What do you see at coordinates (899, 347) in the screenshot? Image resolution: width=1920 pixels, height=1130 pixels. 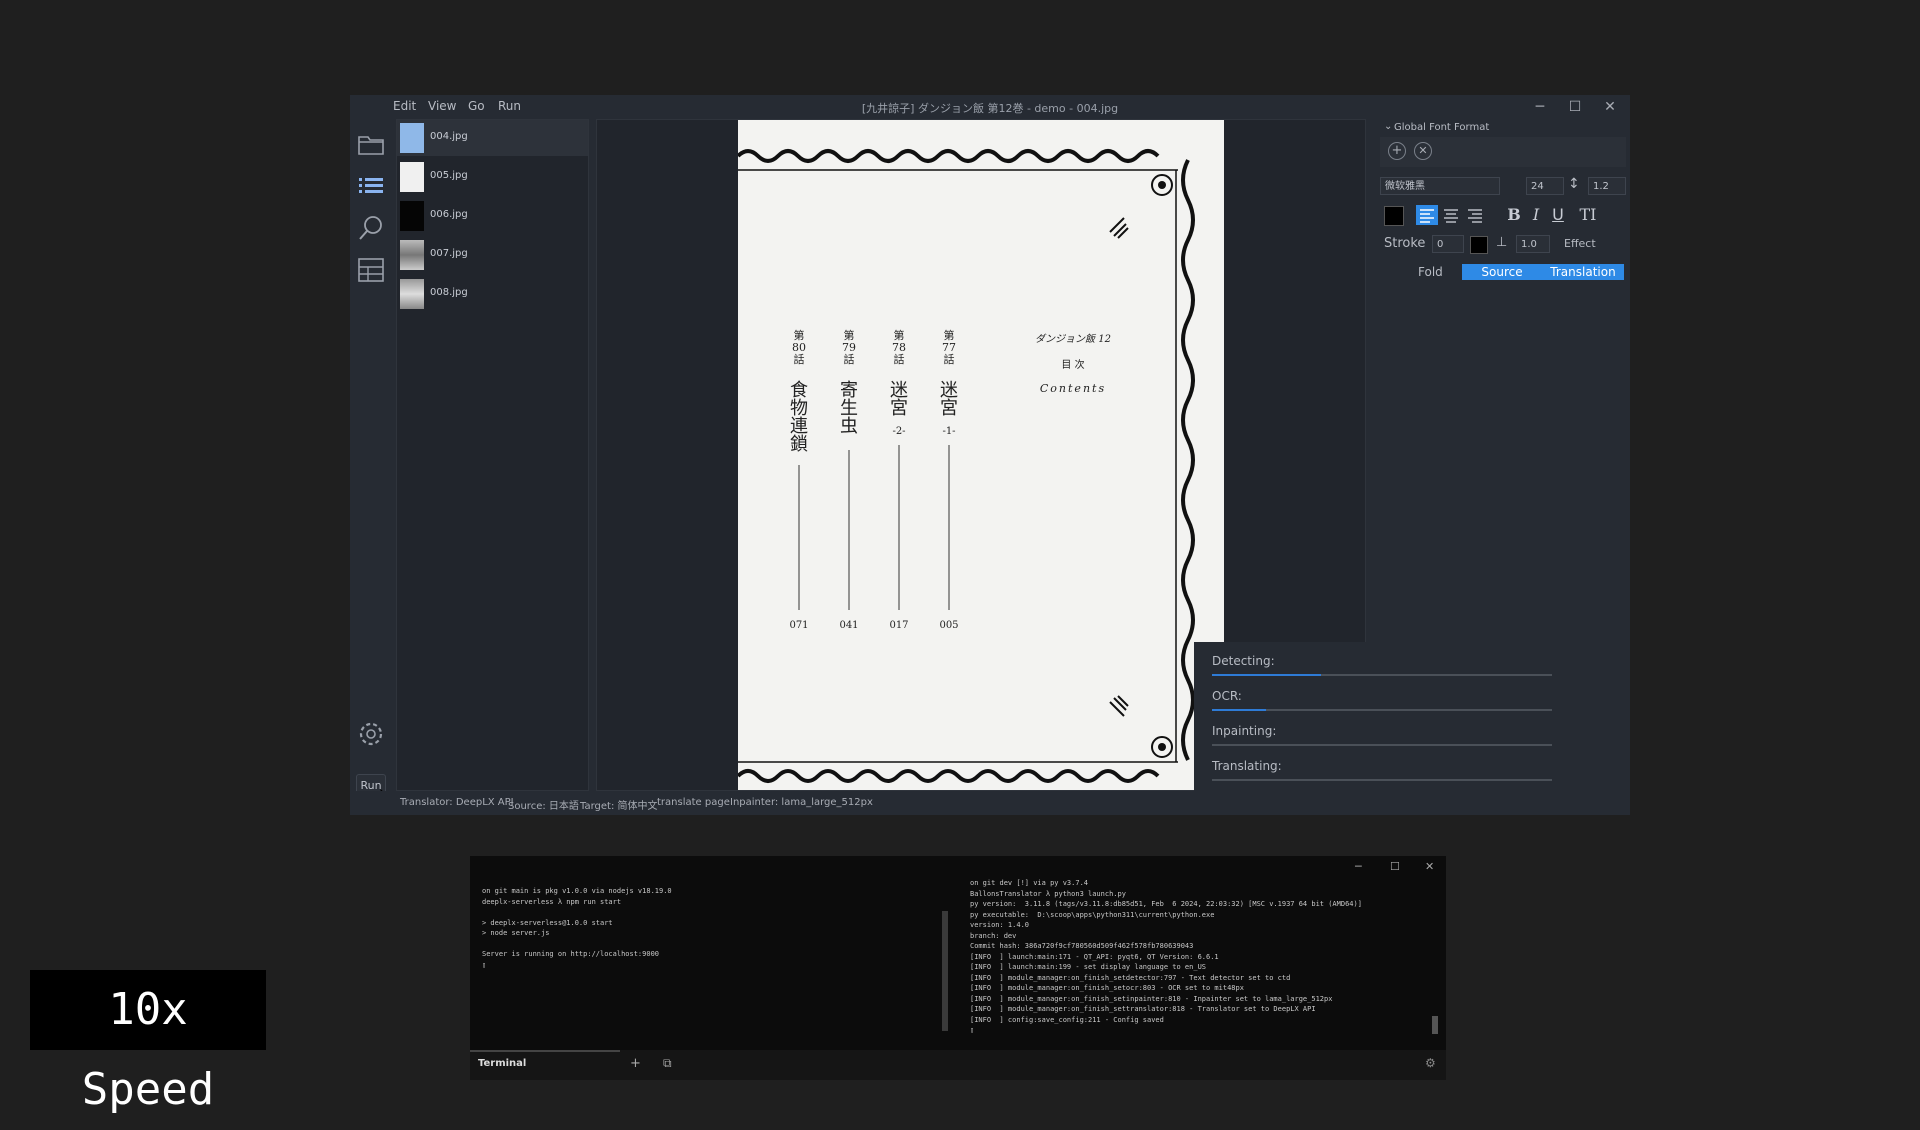 I see `chapter-78-number: 第 78 話` at bounding box center [899, 347].